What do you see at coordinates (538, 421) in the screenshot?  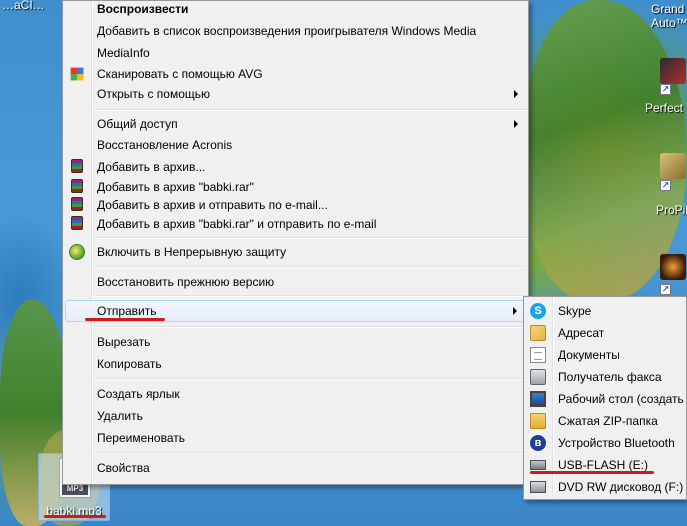 I see `zip-folder-icon` at bounding box center [538, 421].